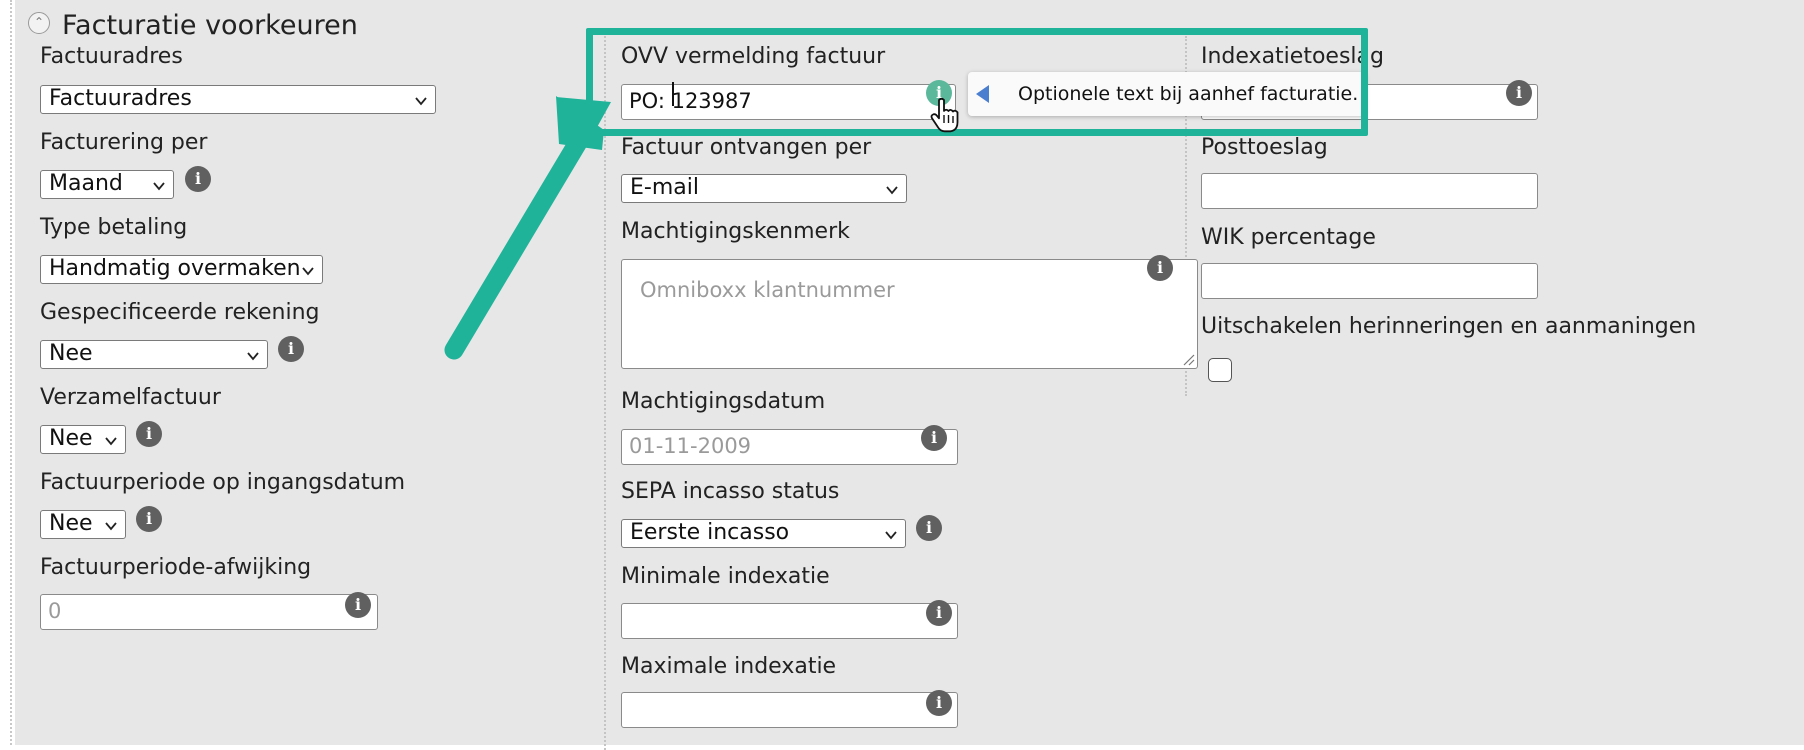 This screenshot has height=750, width=1804. I want to click on sepa-status-select: Eerste incasso, so click(763, 533).